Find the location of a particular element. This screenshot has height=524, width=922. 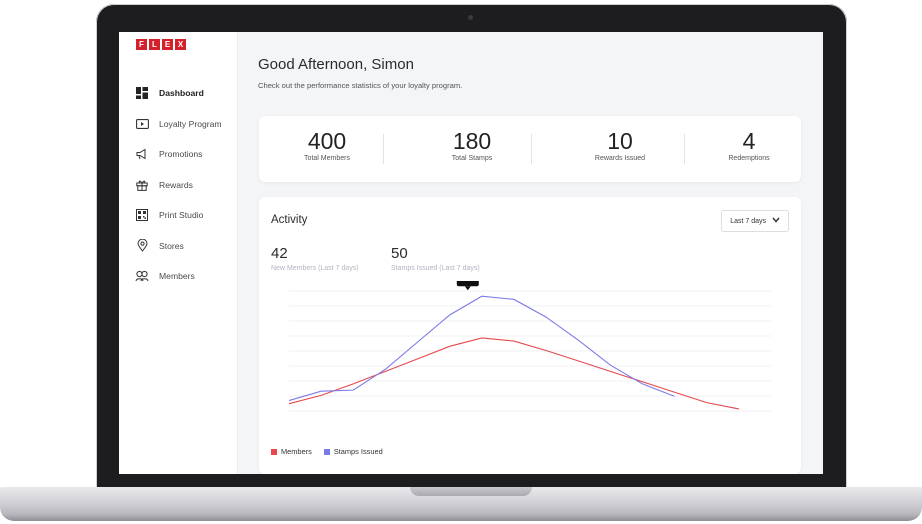

stat-total-stamps: 180 Total Stamps is located at coordinates (472, 145).